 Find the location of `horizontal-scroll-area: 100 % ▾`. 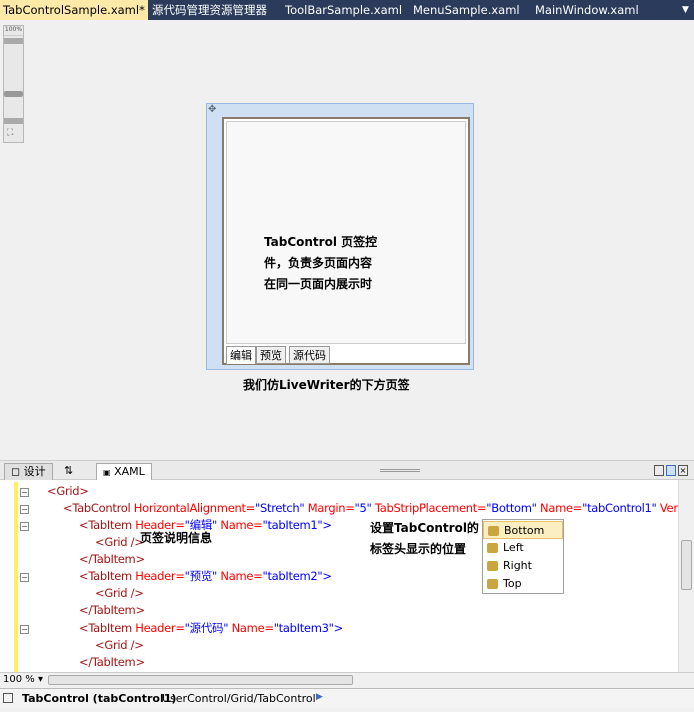

horizontal-scroll-area: 100 % ▾ is located at coordinates (347, 679).